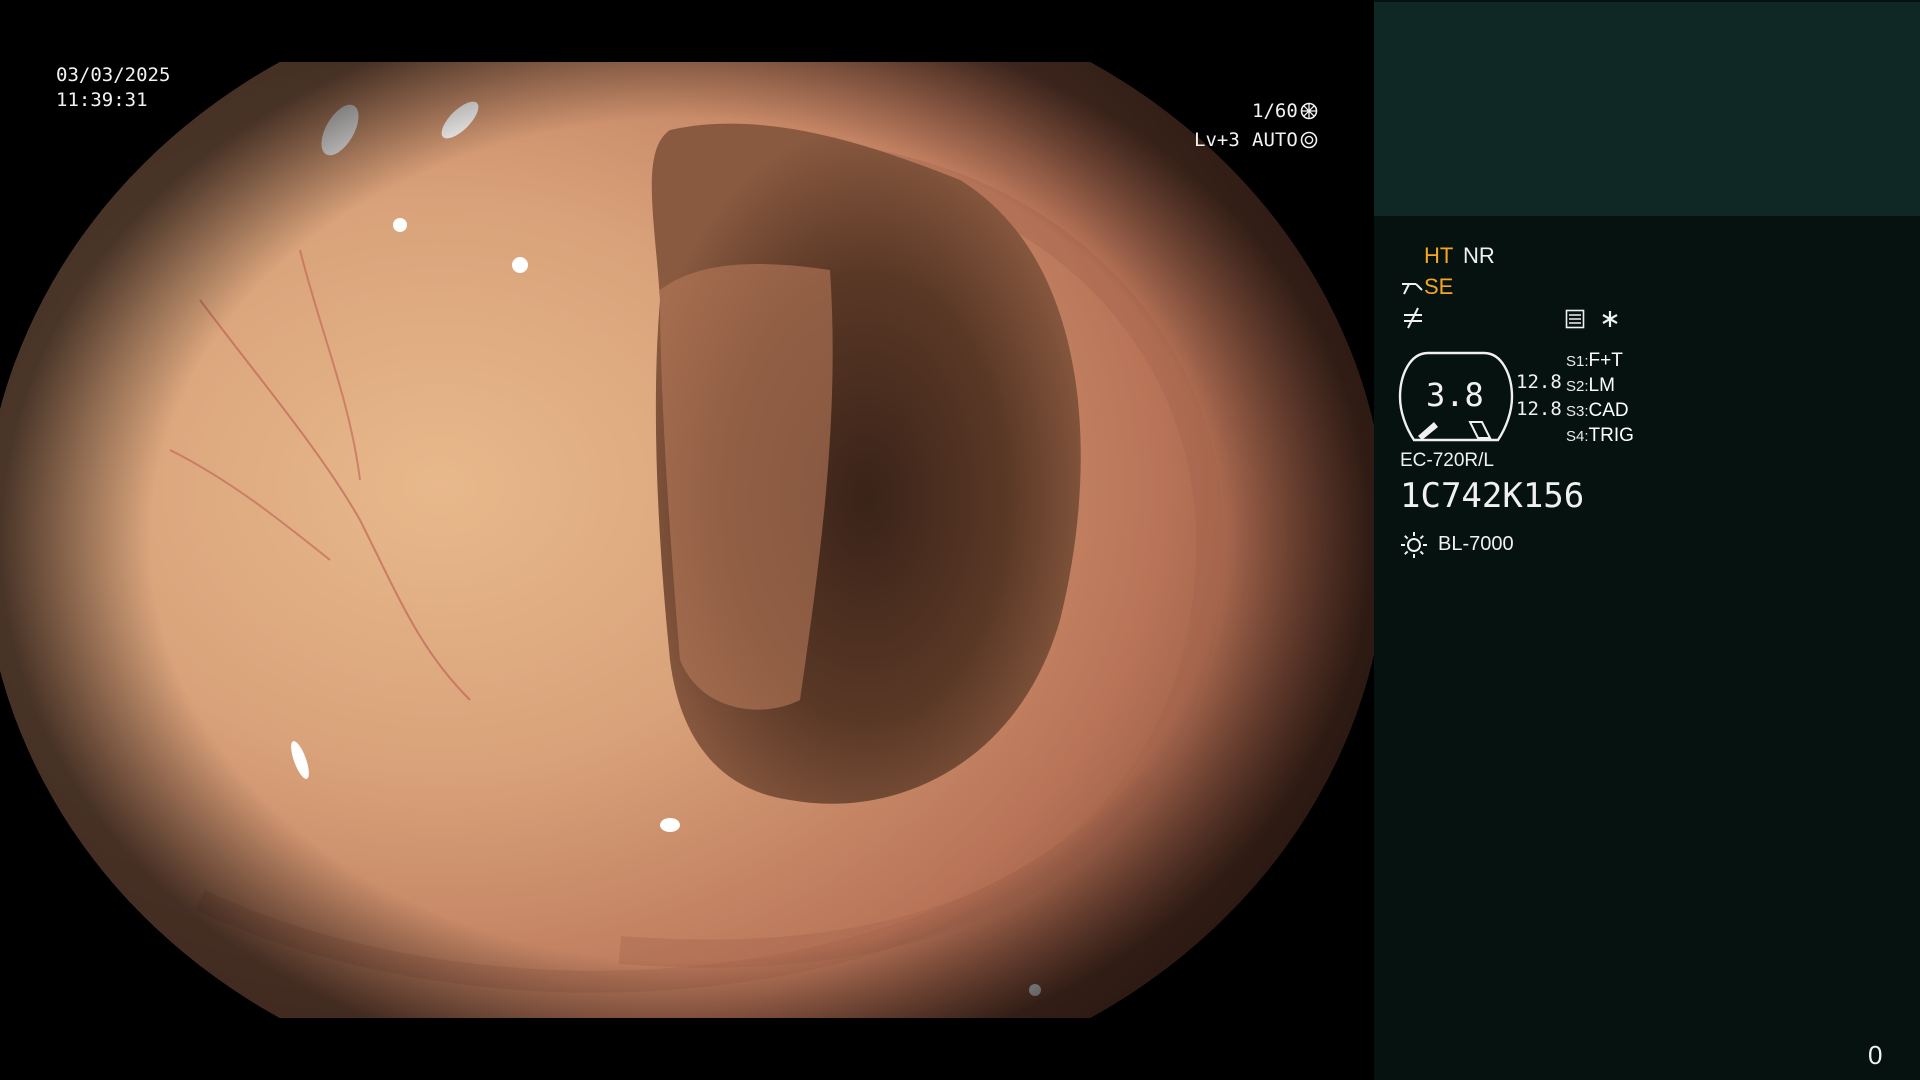 This screenshot has height=1080, width=1920. Describe the element at coordinates (1309, 142) in the screenshot. I see `auto-iris-icon` at that location.